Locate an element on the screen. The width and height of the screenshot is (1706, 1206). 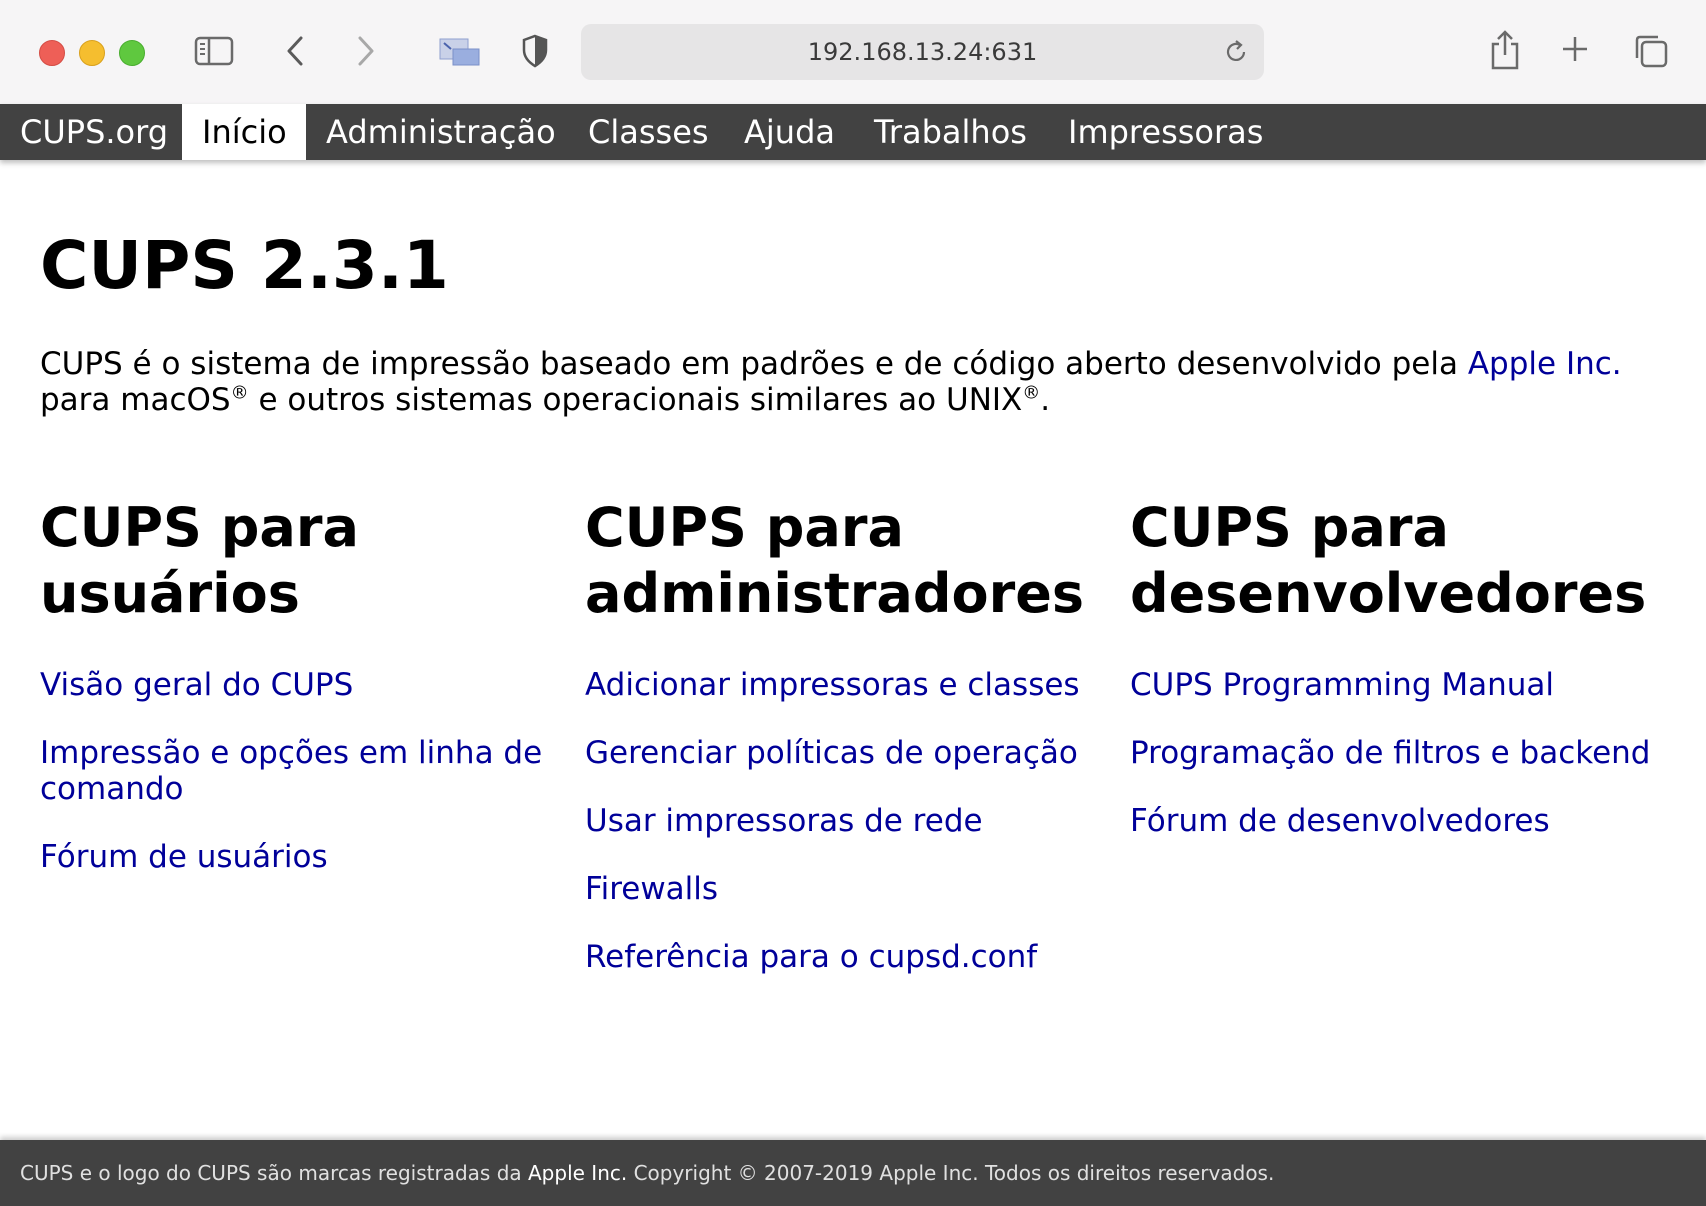
nav-administracao: Administração is located at coordinates (431, 132).